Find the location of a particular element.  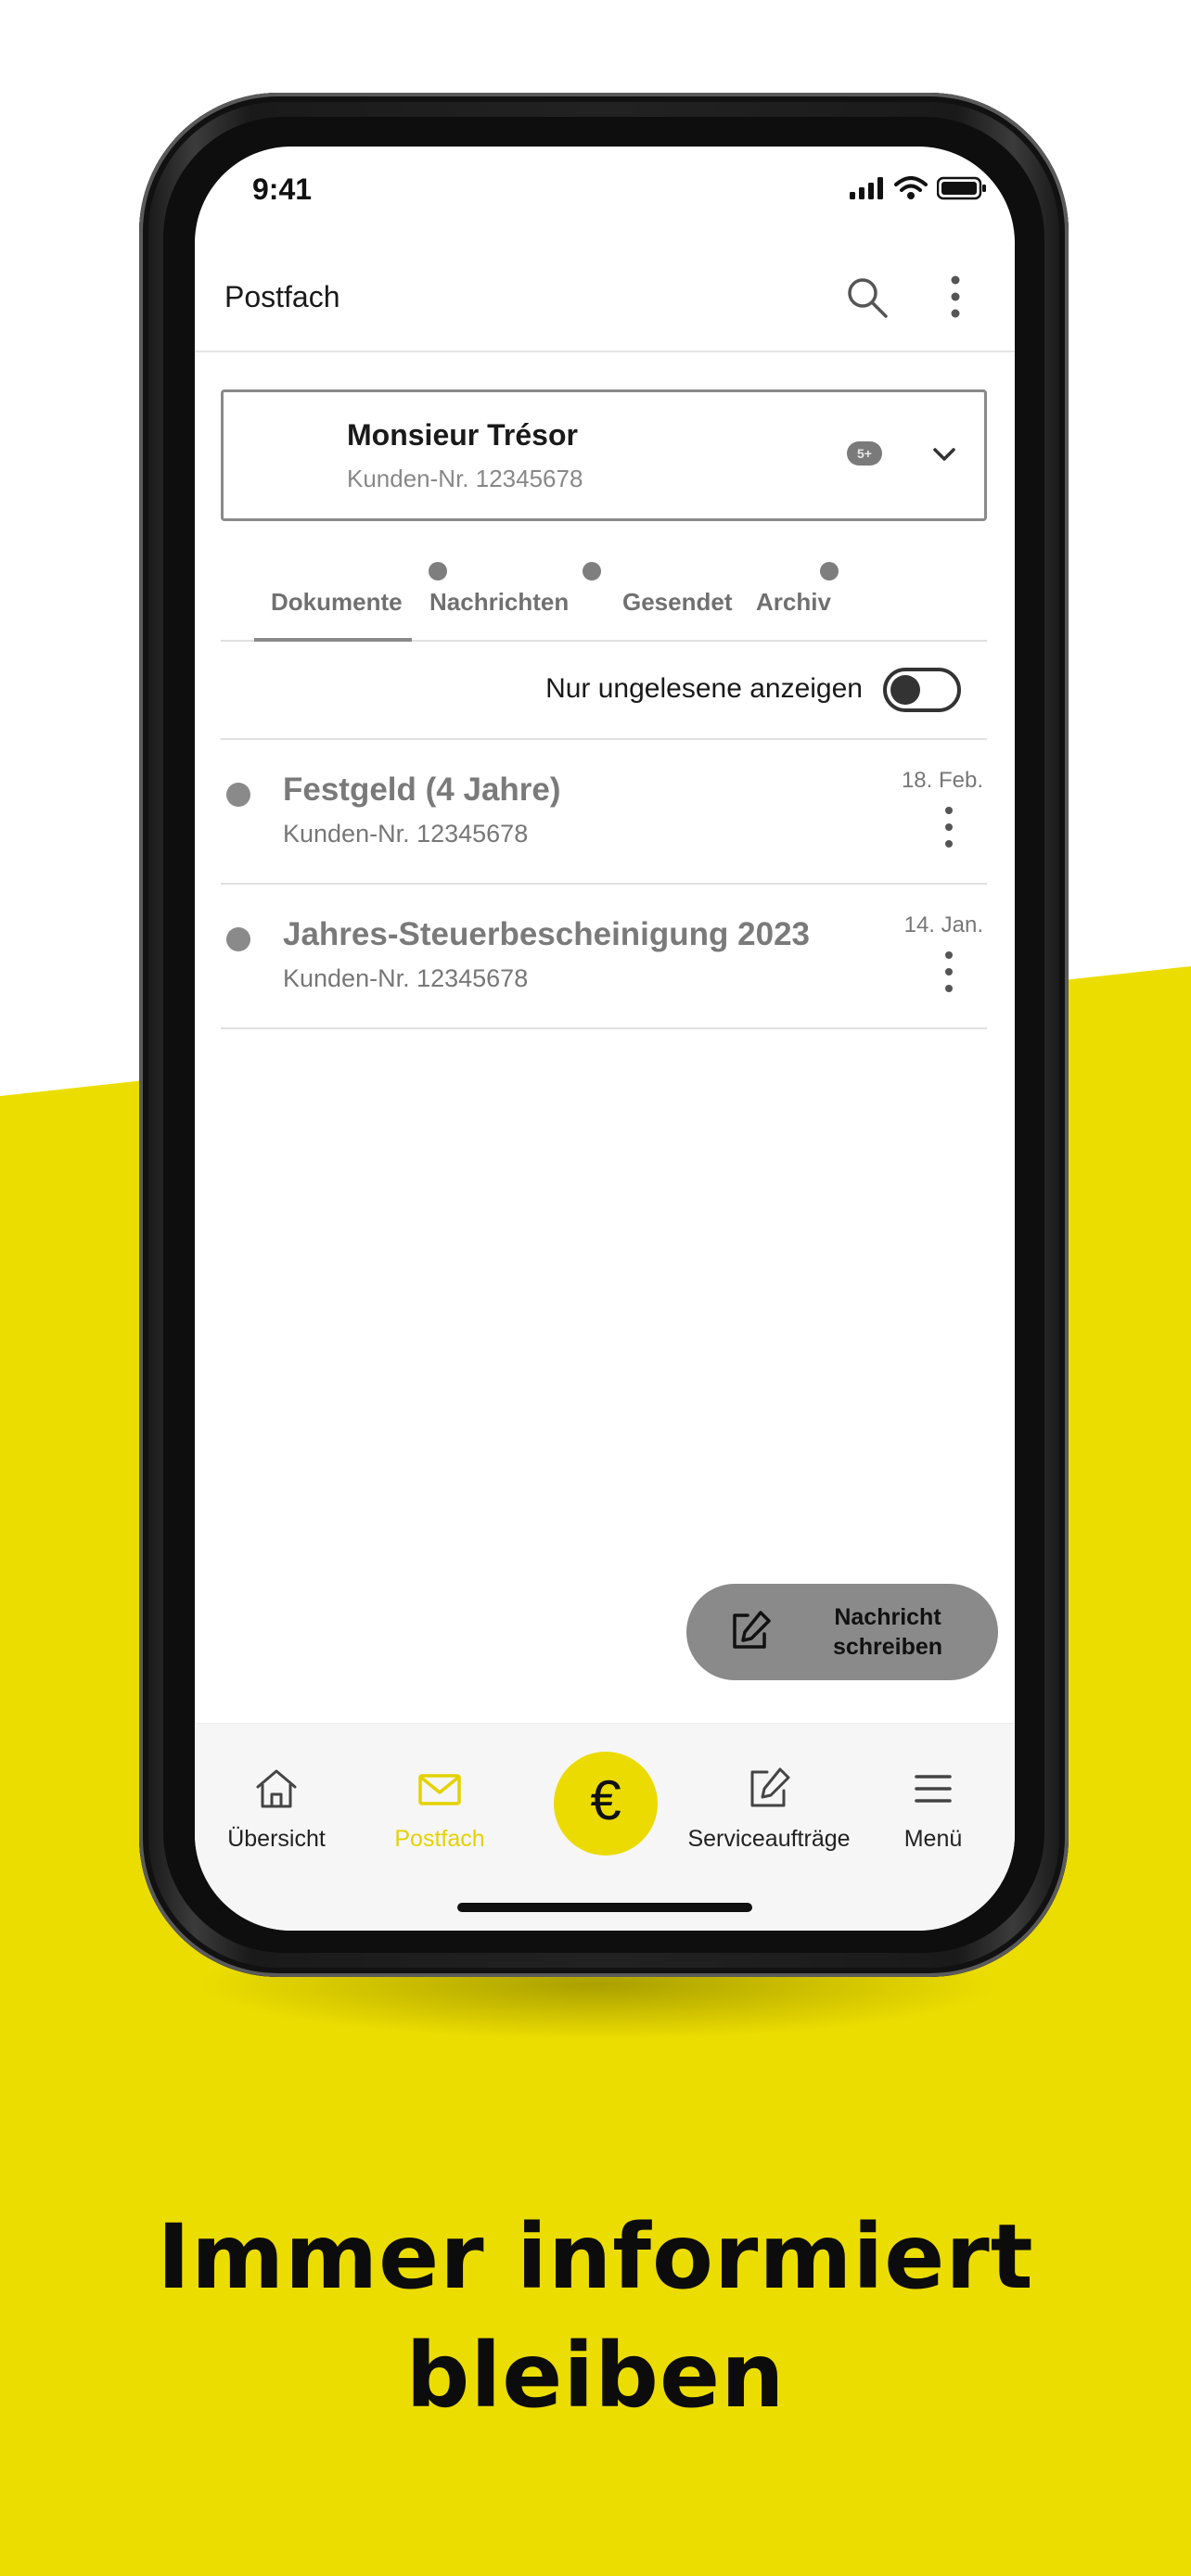

unread-filter-toggle is located at coordinates (922, 690).